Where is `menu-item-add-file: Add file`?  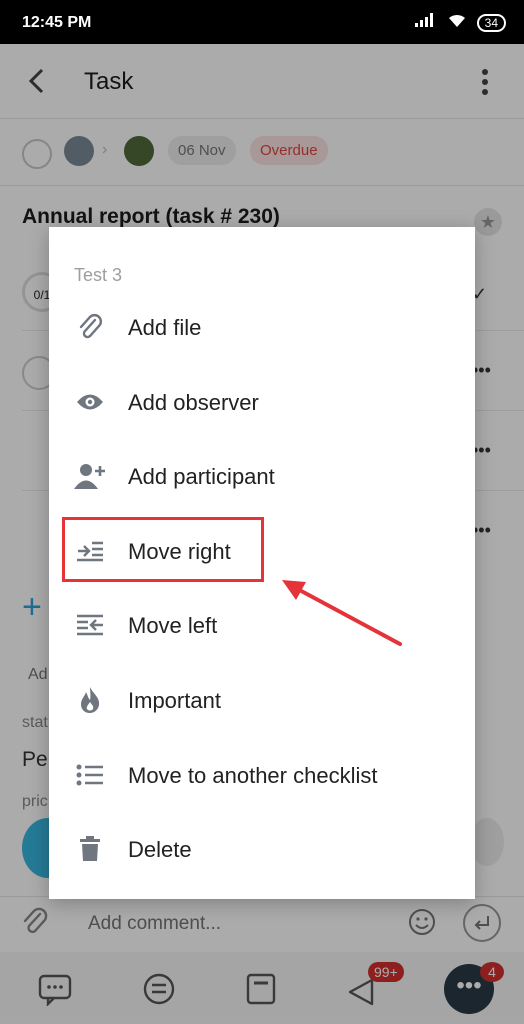 menu-item-add-file: Add file is located at coordinates (262, 327).